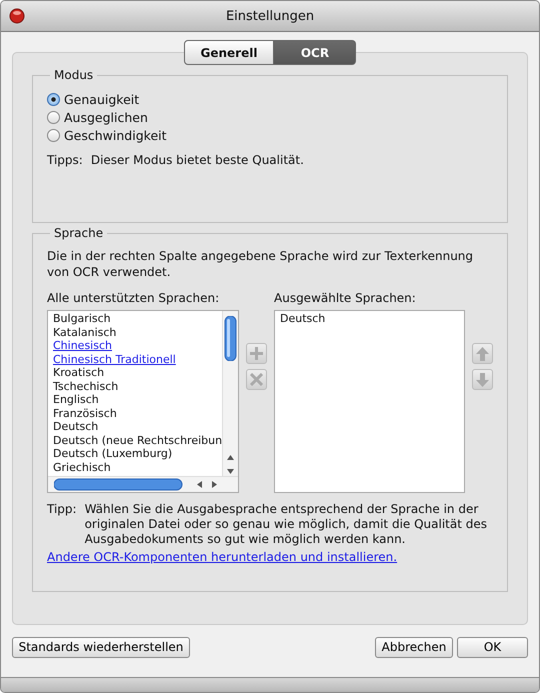 This screenshot has width=540, height=693. Describe the element at coordinates (256, 379) in the screenshot. I see `x-icon` at that location.